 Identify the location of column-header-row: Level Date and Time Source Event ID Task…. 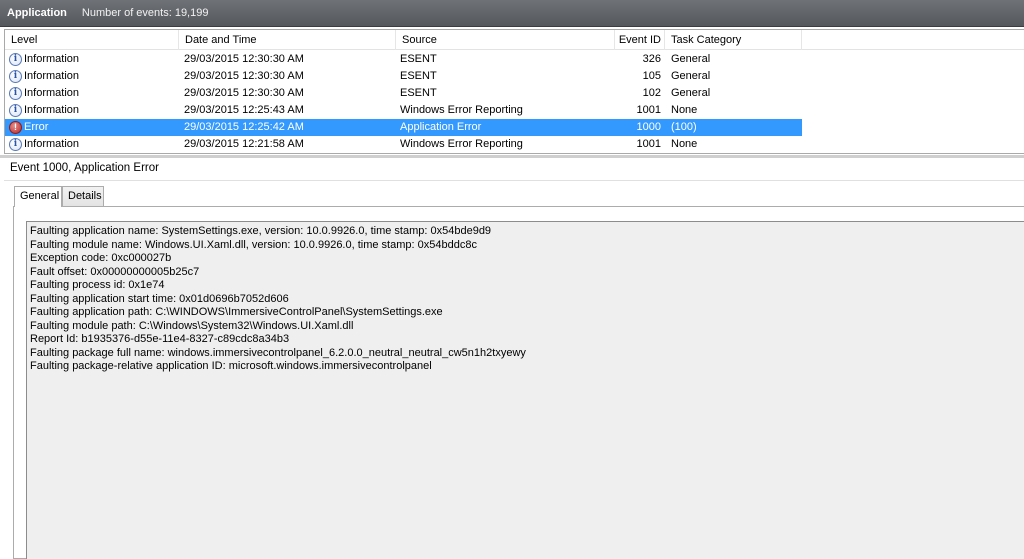
(514, 40).